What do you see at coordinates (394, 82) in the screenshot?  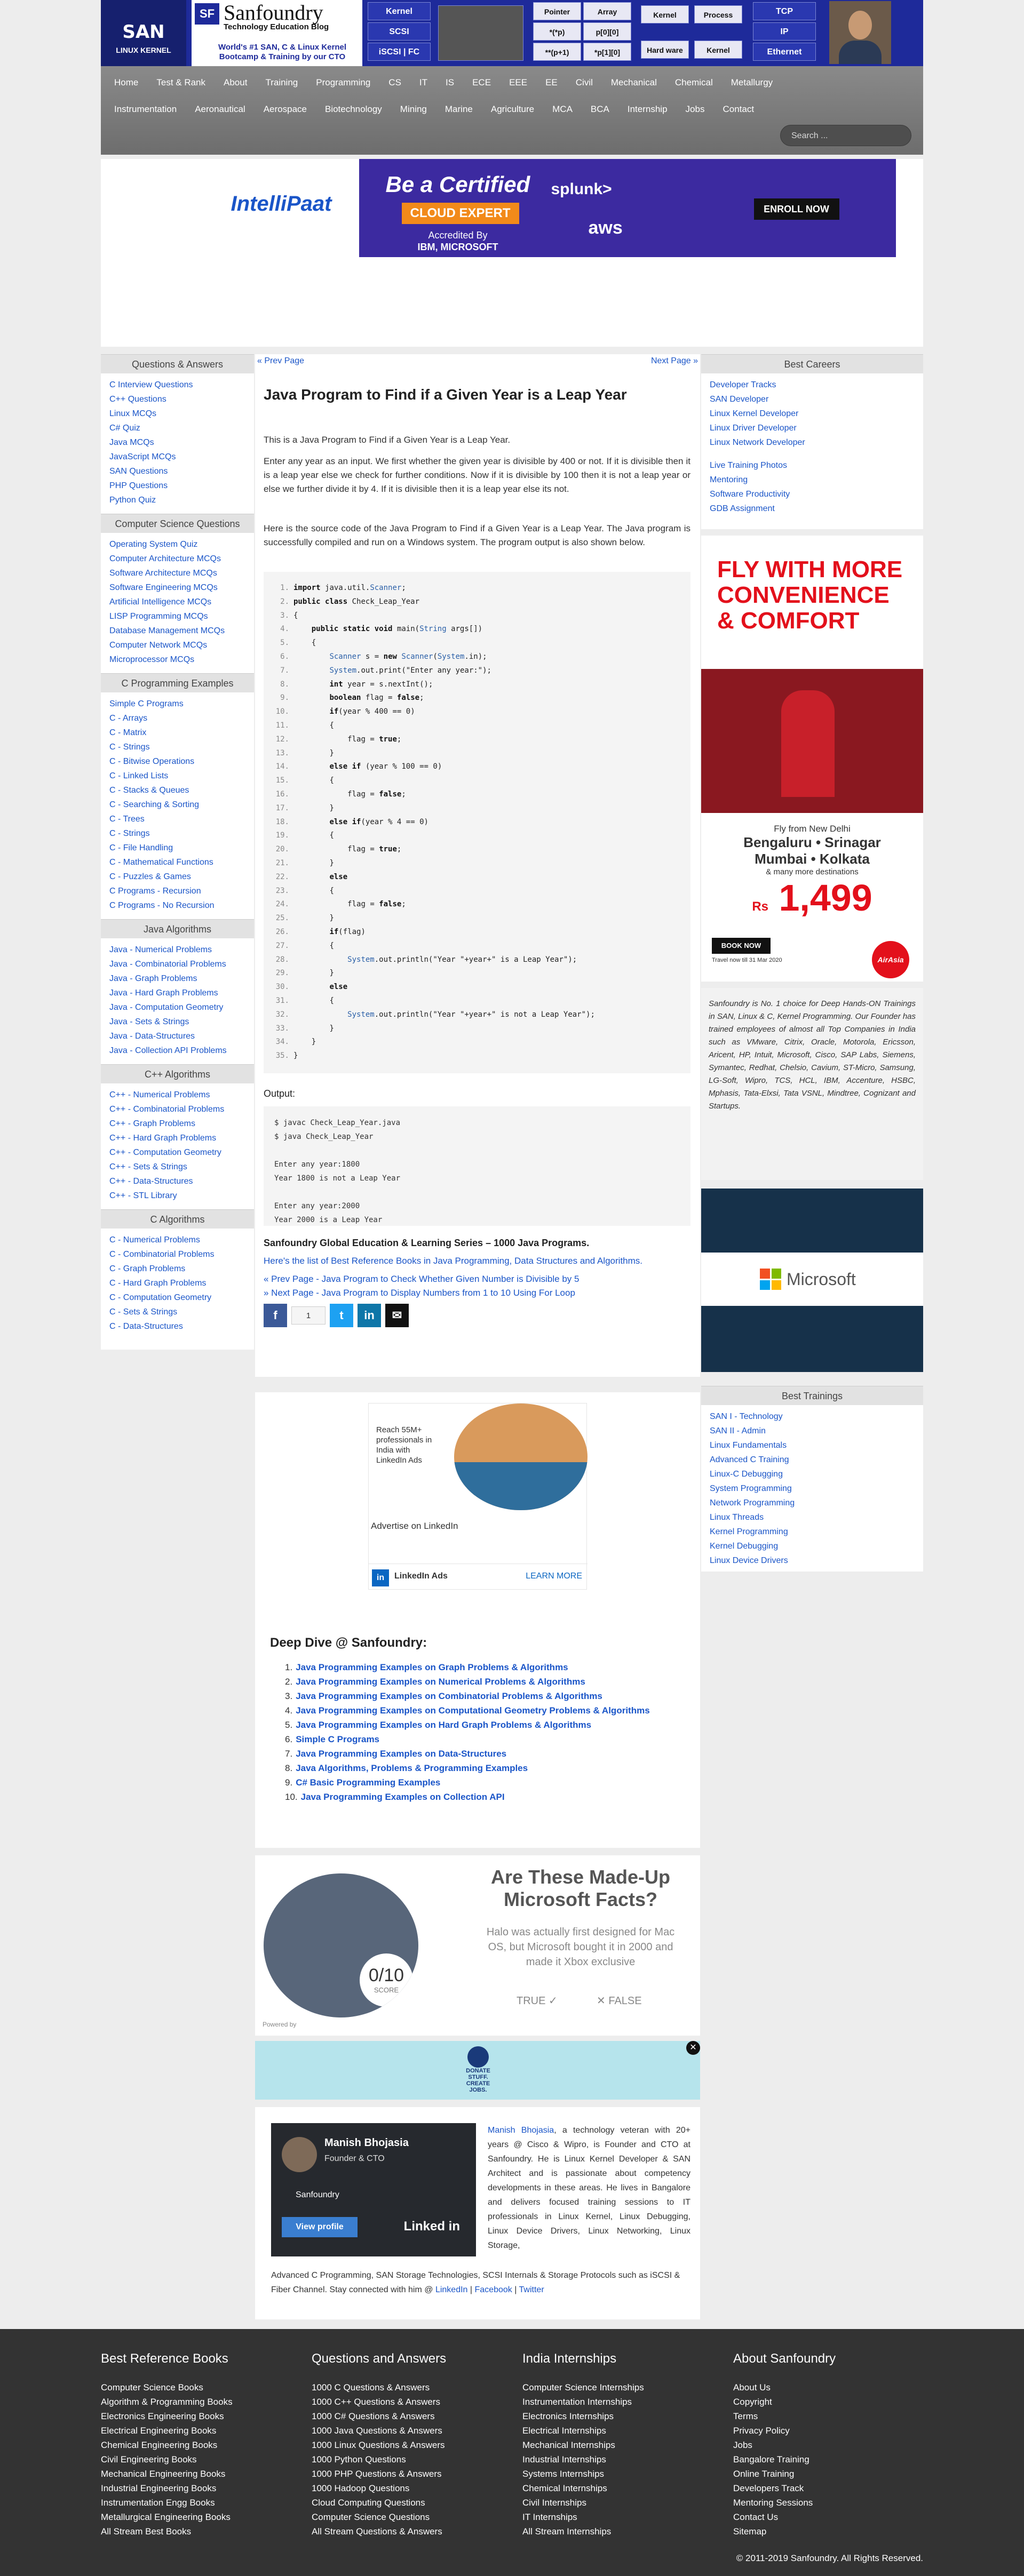 I see `nav-item: CS` at bounding box center [394, 82].